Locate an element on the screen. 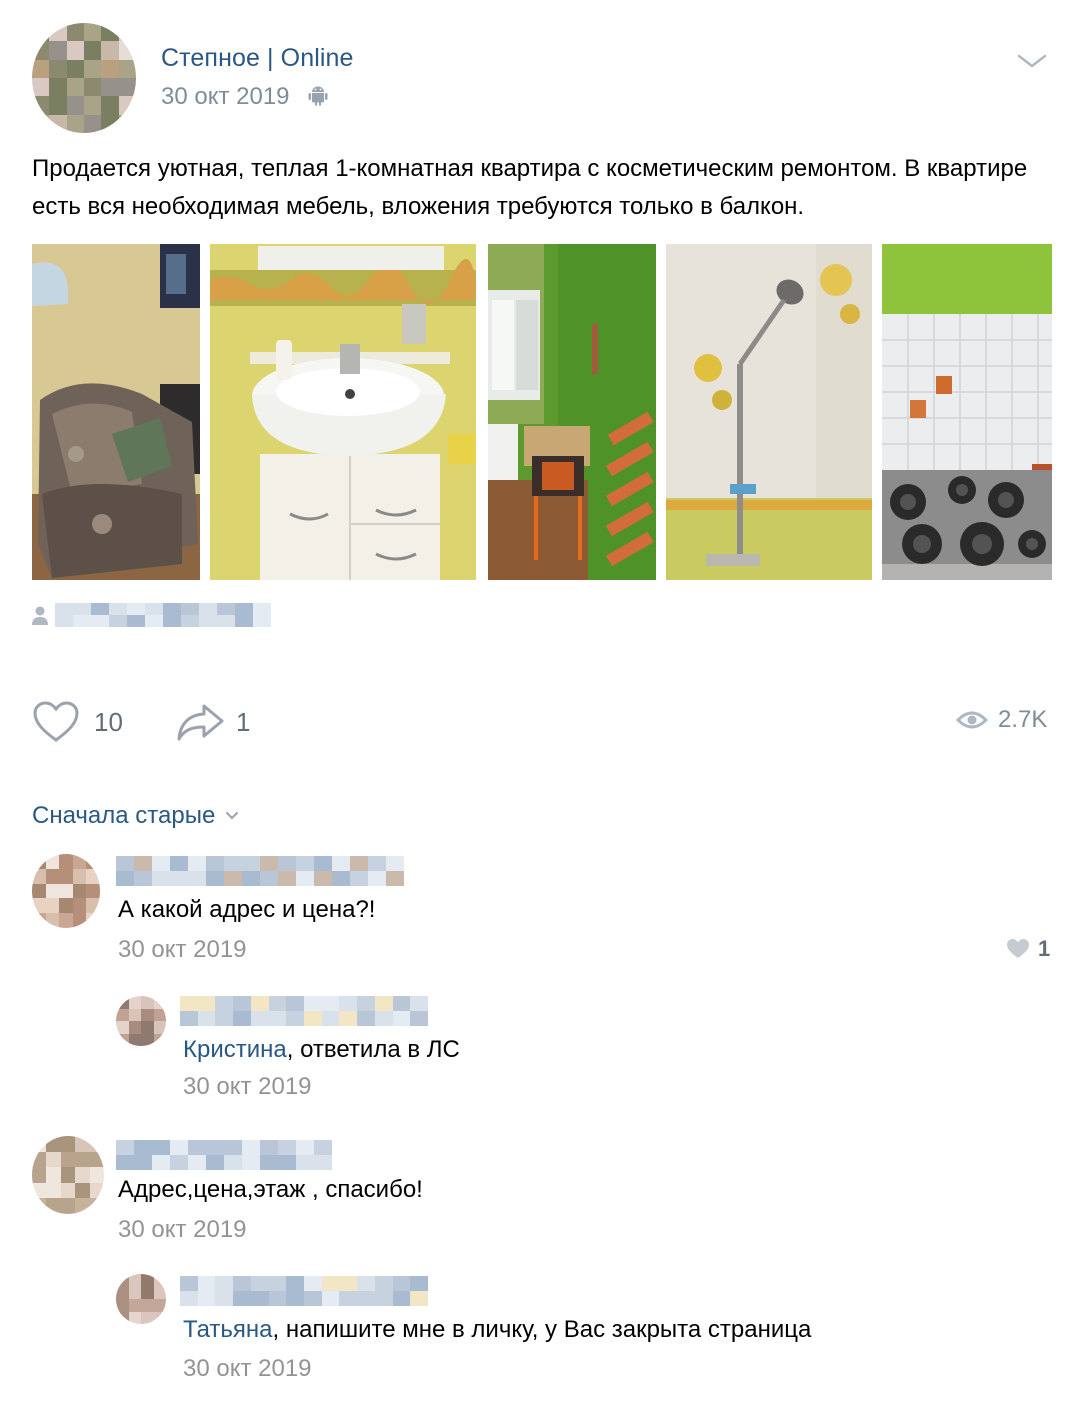 The image size is (1092, 1424). photo-sink is located at coordinates (343, 412).